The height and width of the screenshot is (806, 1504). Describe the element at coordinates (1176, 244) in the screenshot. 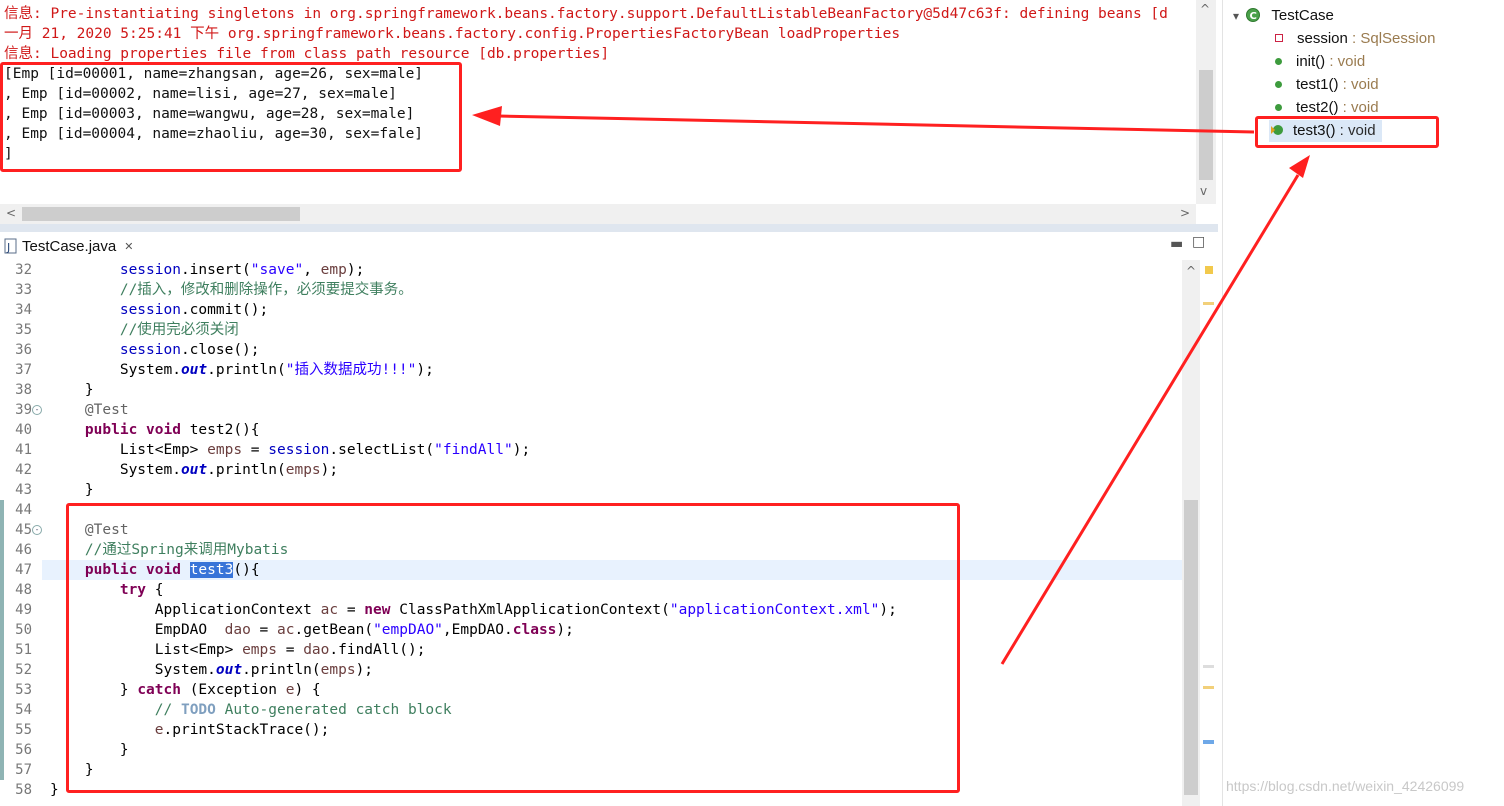

I see `minimize-icon: ▬` at that location.